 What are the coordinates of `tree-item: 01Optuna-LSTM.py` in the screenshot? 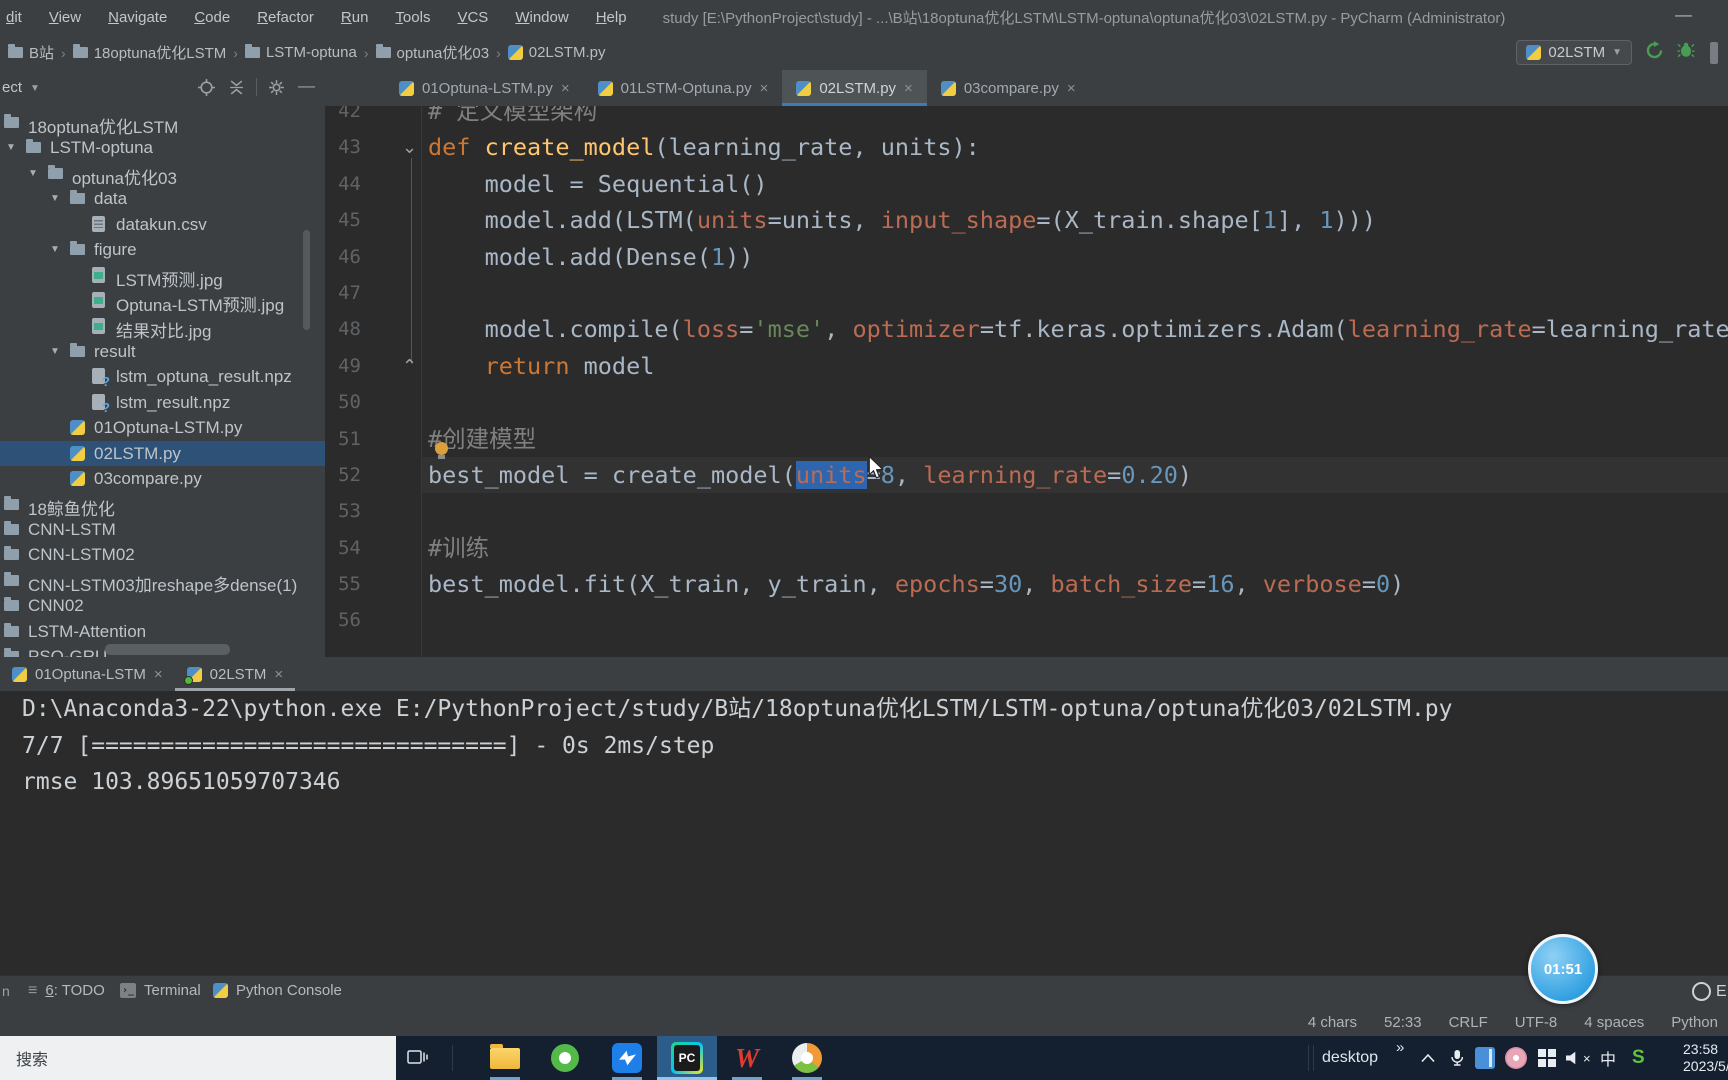 It's located at (162, 427).